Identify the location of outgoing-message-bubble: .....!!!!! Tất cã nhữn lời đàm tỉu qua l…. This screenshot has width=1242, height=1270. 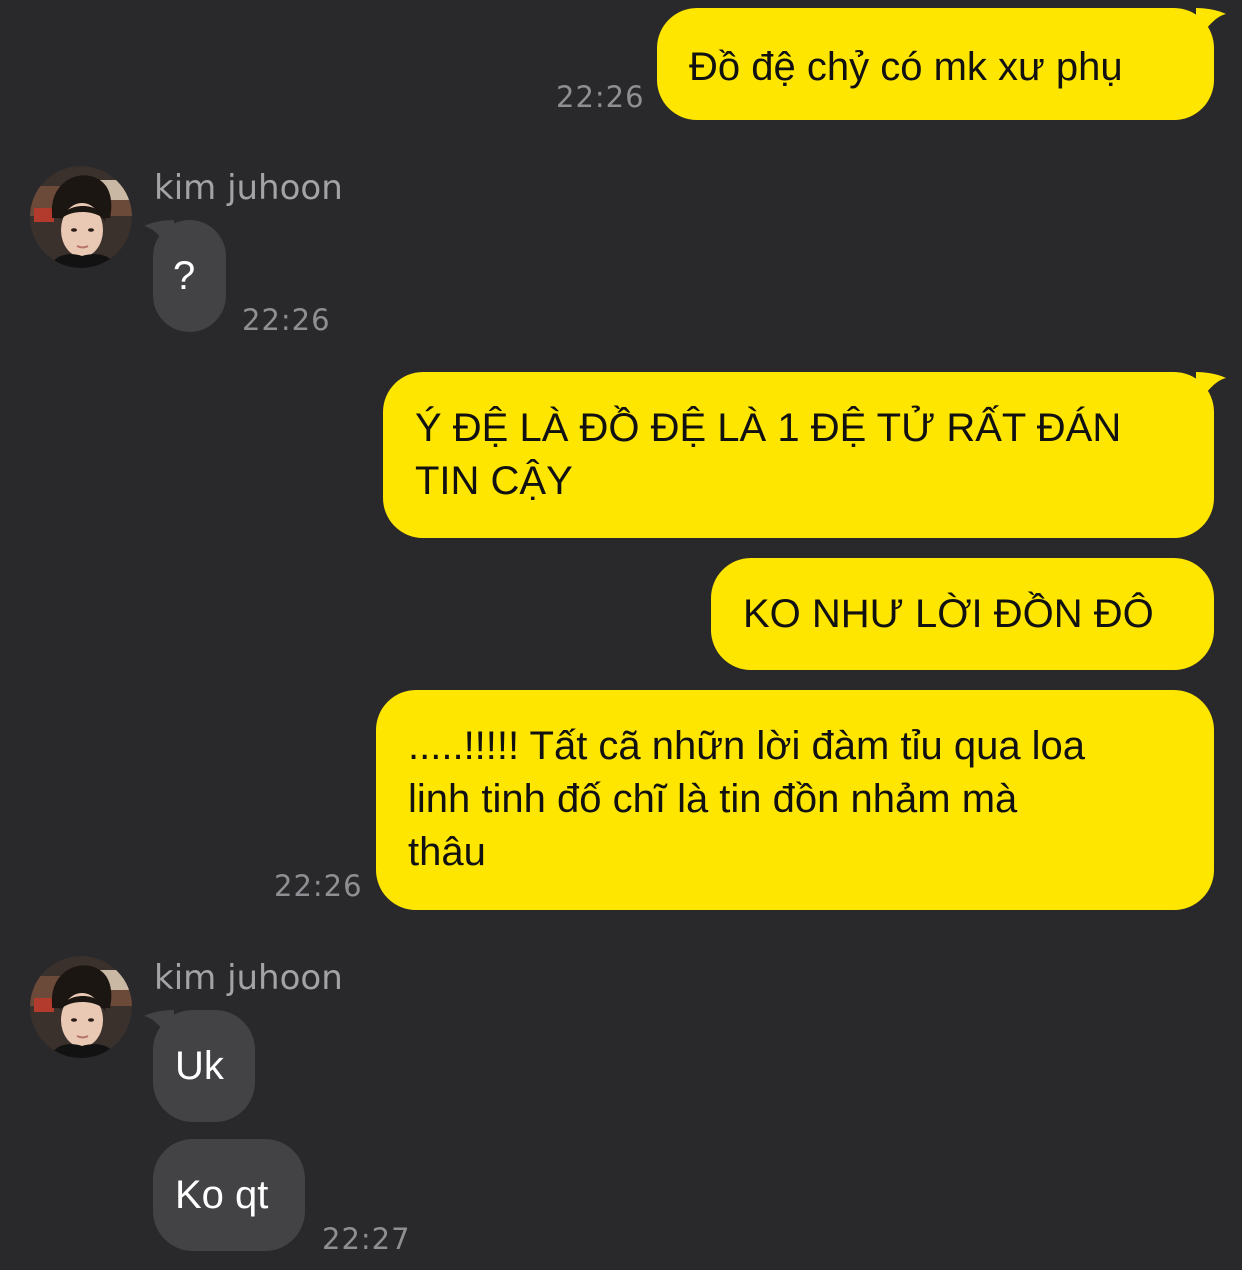
(795, 800).